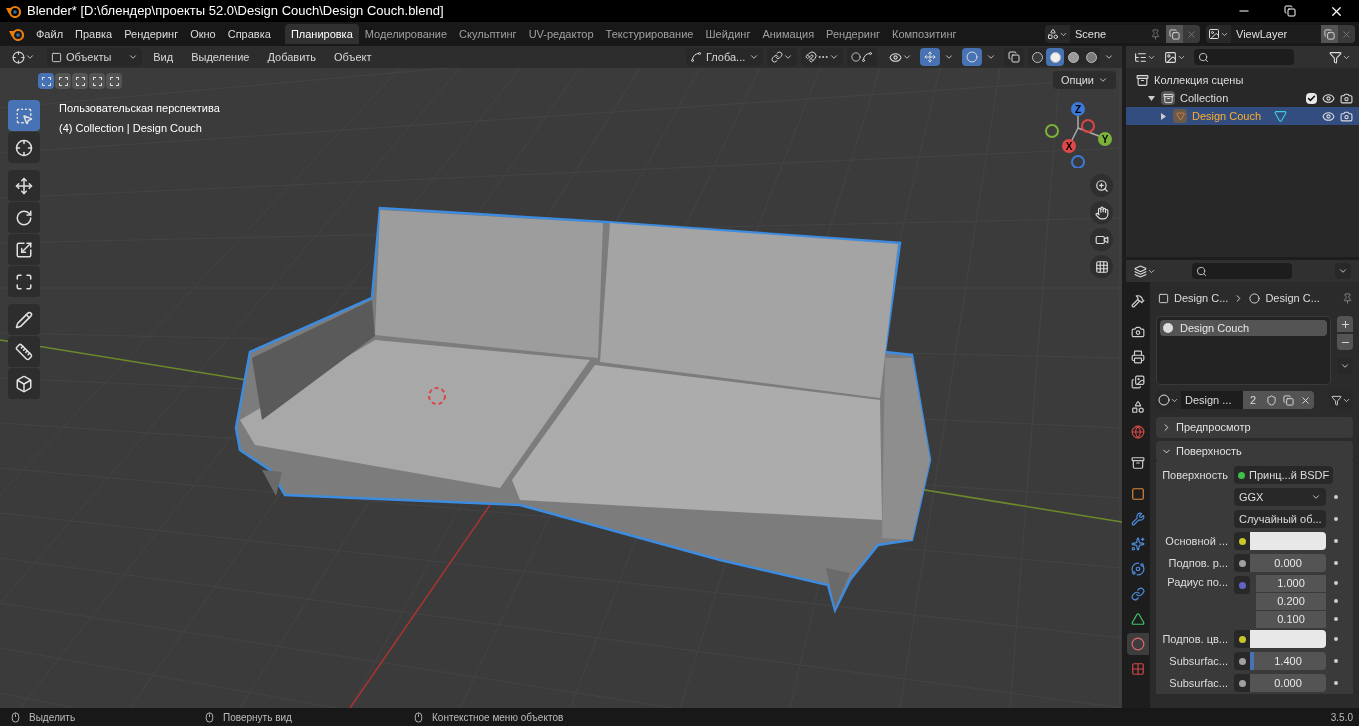 The height and width of the screenshot is (726, 1359). What do you see at coordinates (1346, 34) in the screenshot?
I see `delete-view-layer-button` at bounding box center [1346, 34].